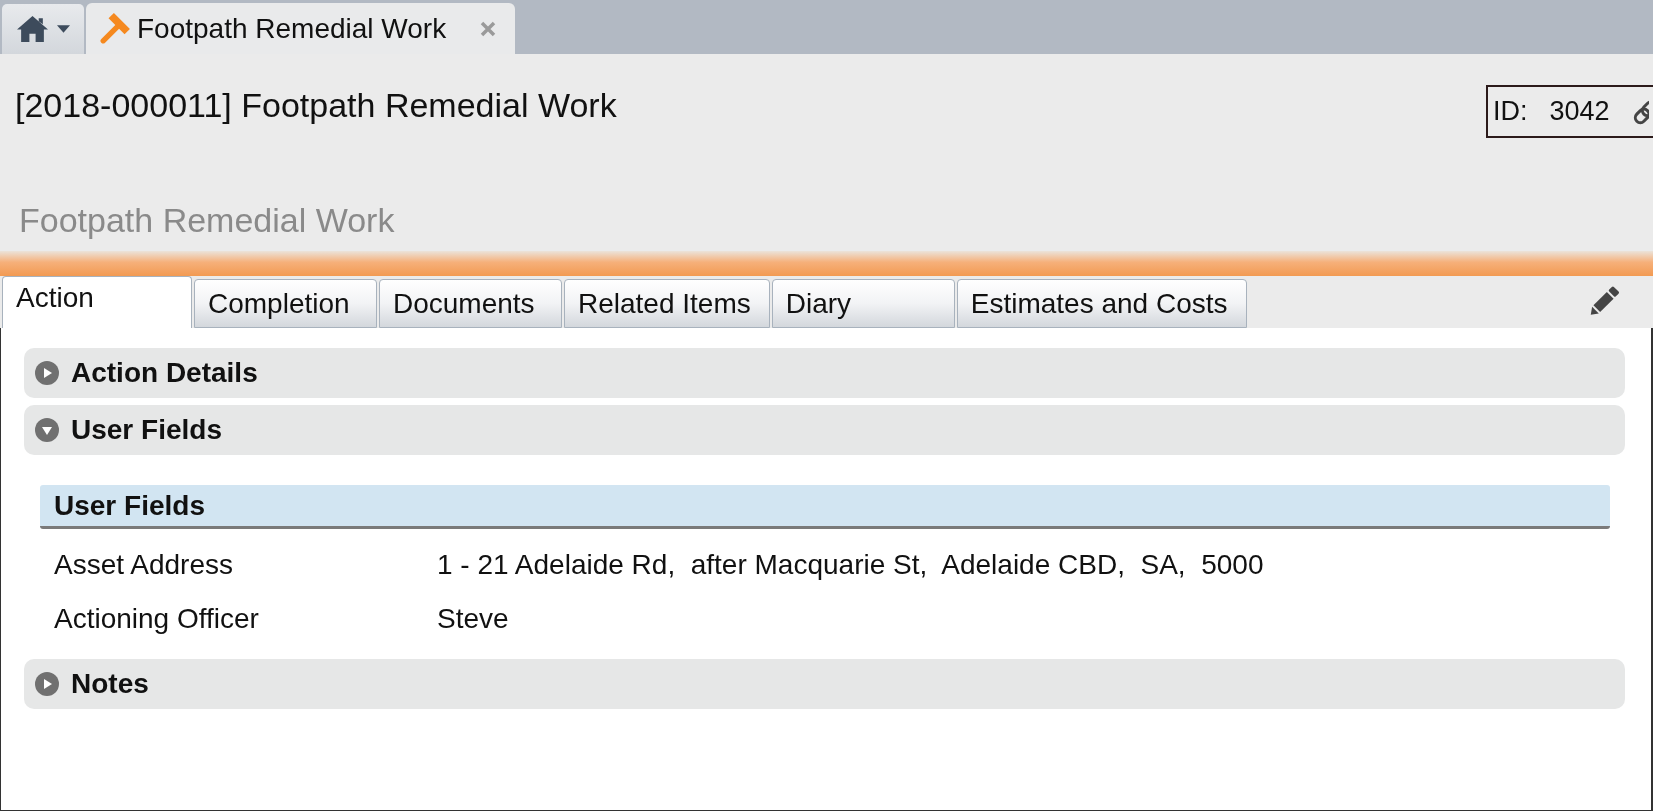 The image size is (1653, 811). What do you see at coordinates (667, 303) in the screenshot?
I see `tab: Related Items` at bounding box center [667, 303].